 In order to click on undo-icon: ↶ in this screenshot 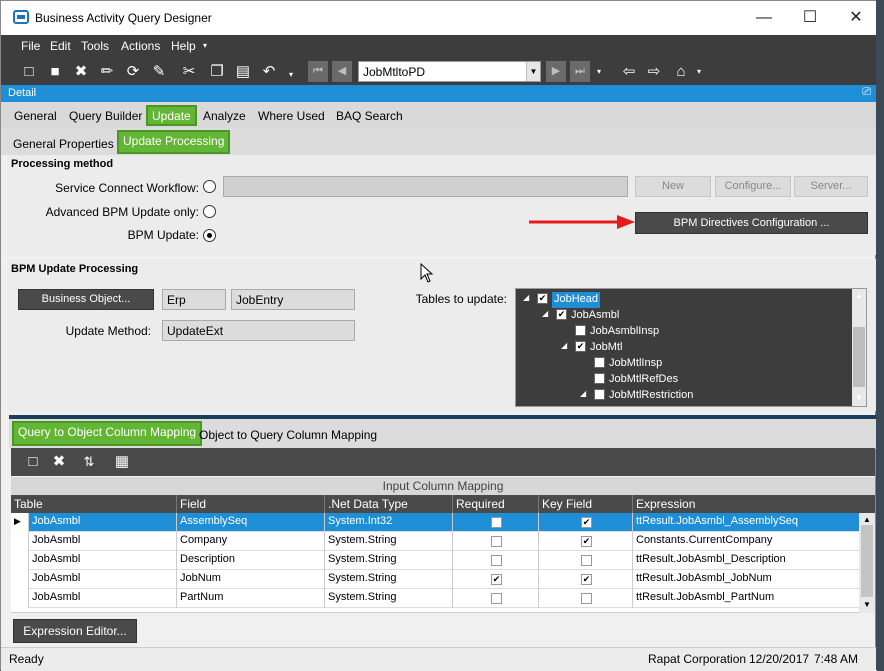, I will do `click(269, 72)`.